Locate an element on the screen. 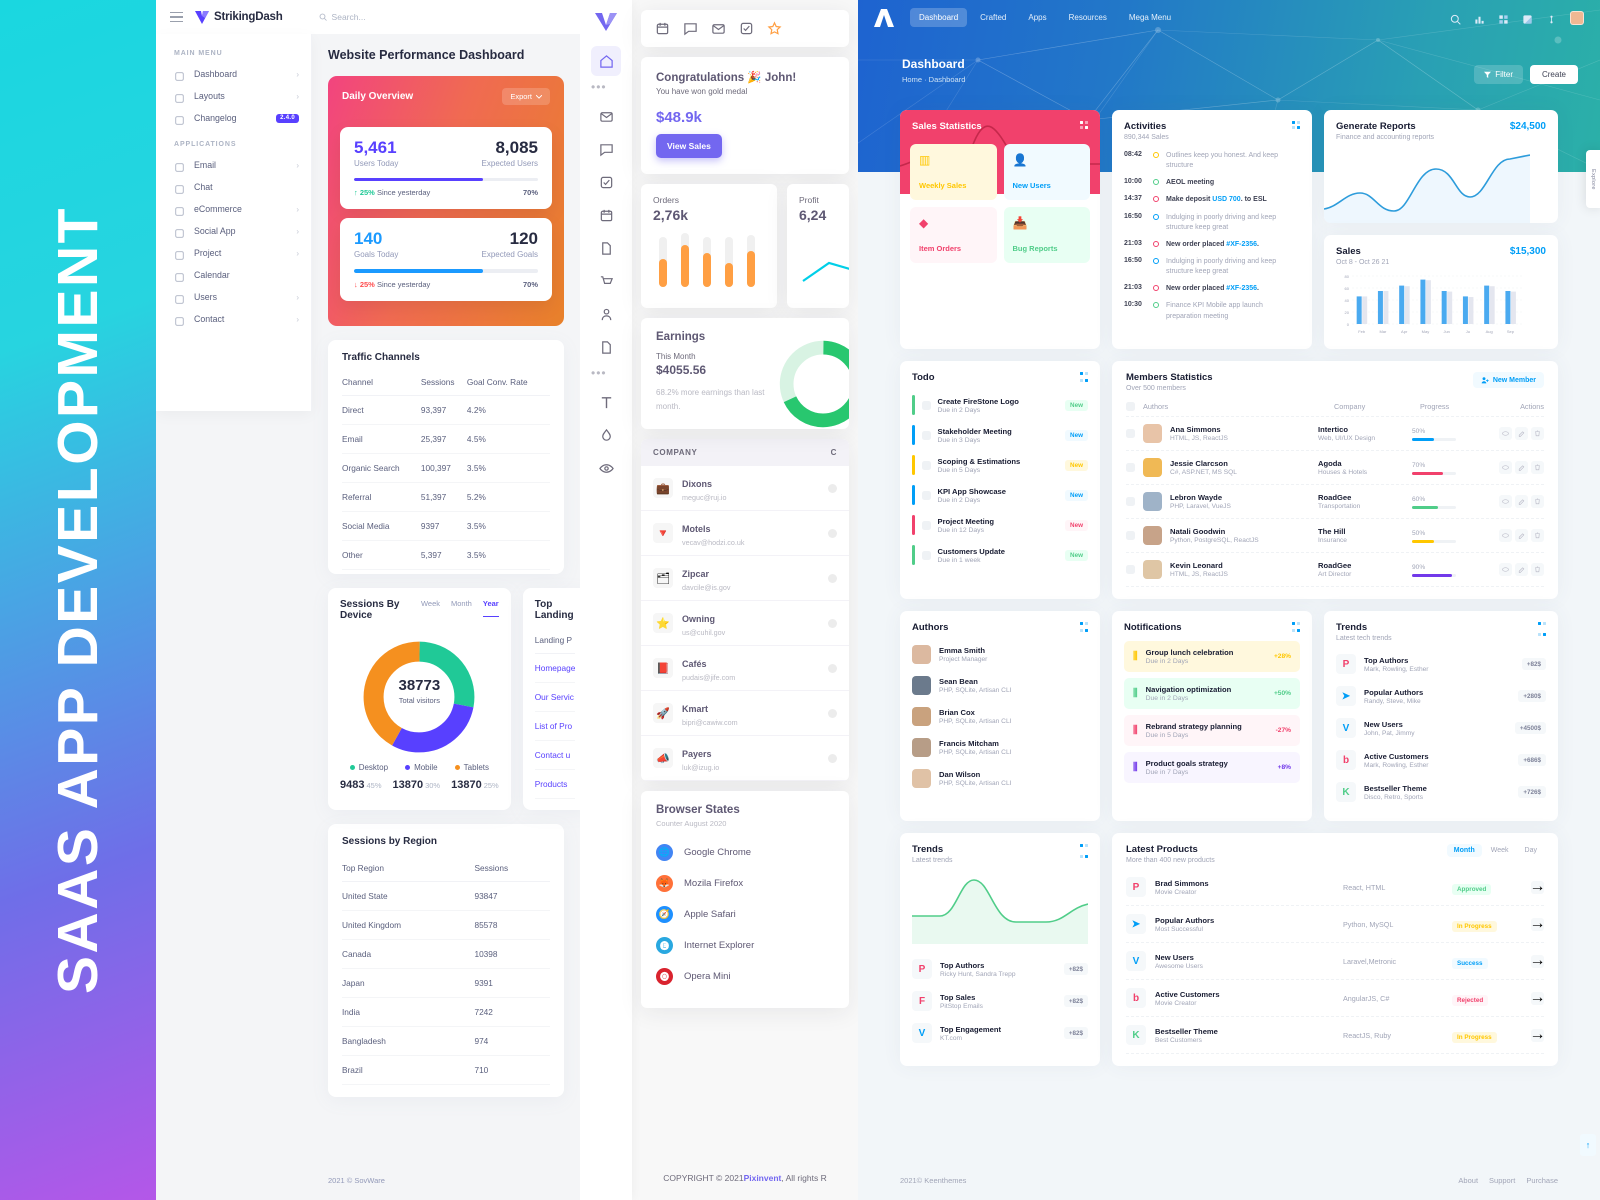 This screenshot has height=1200, width=1600. table-row: Contact u is located at coordinates (555, 755).